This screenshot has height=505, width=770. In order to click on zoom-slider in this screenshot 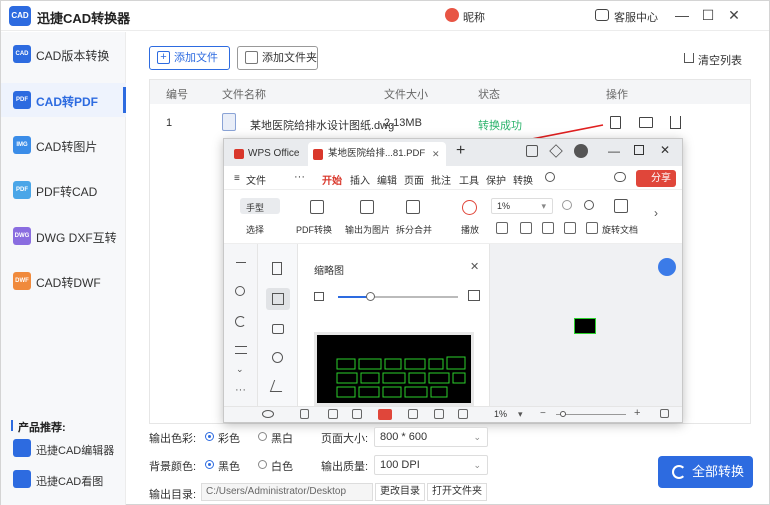, I will do `click(591, 414)`.